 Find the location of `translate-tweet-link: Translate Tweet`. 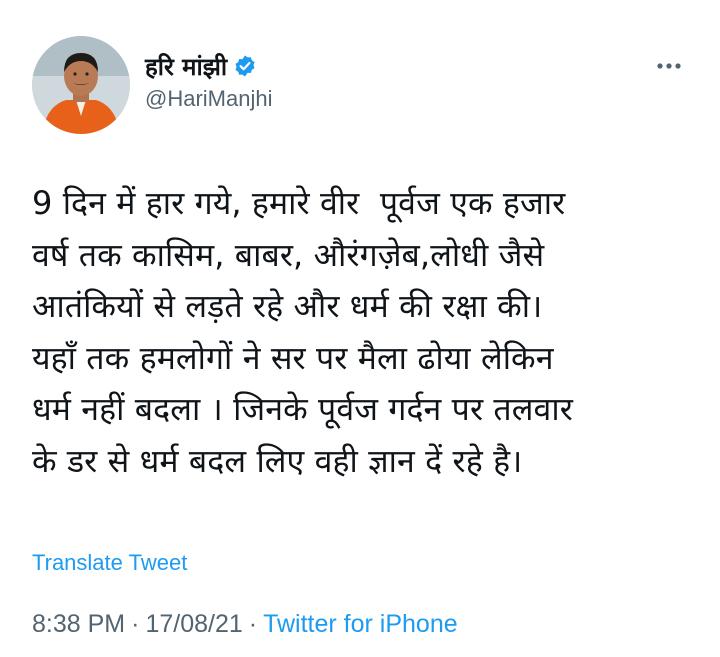

translate-tweet-link: Translate Tweet is located at coordinates (109, 563).